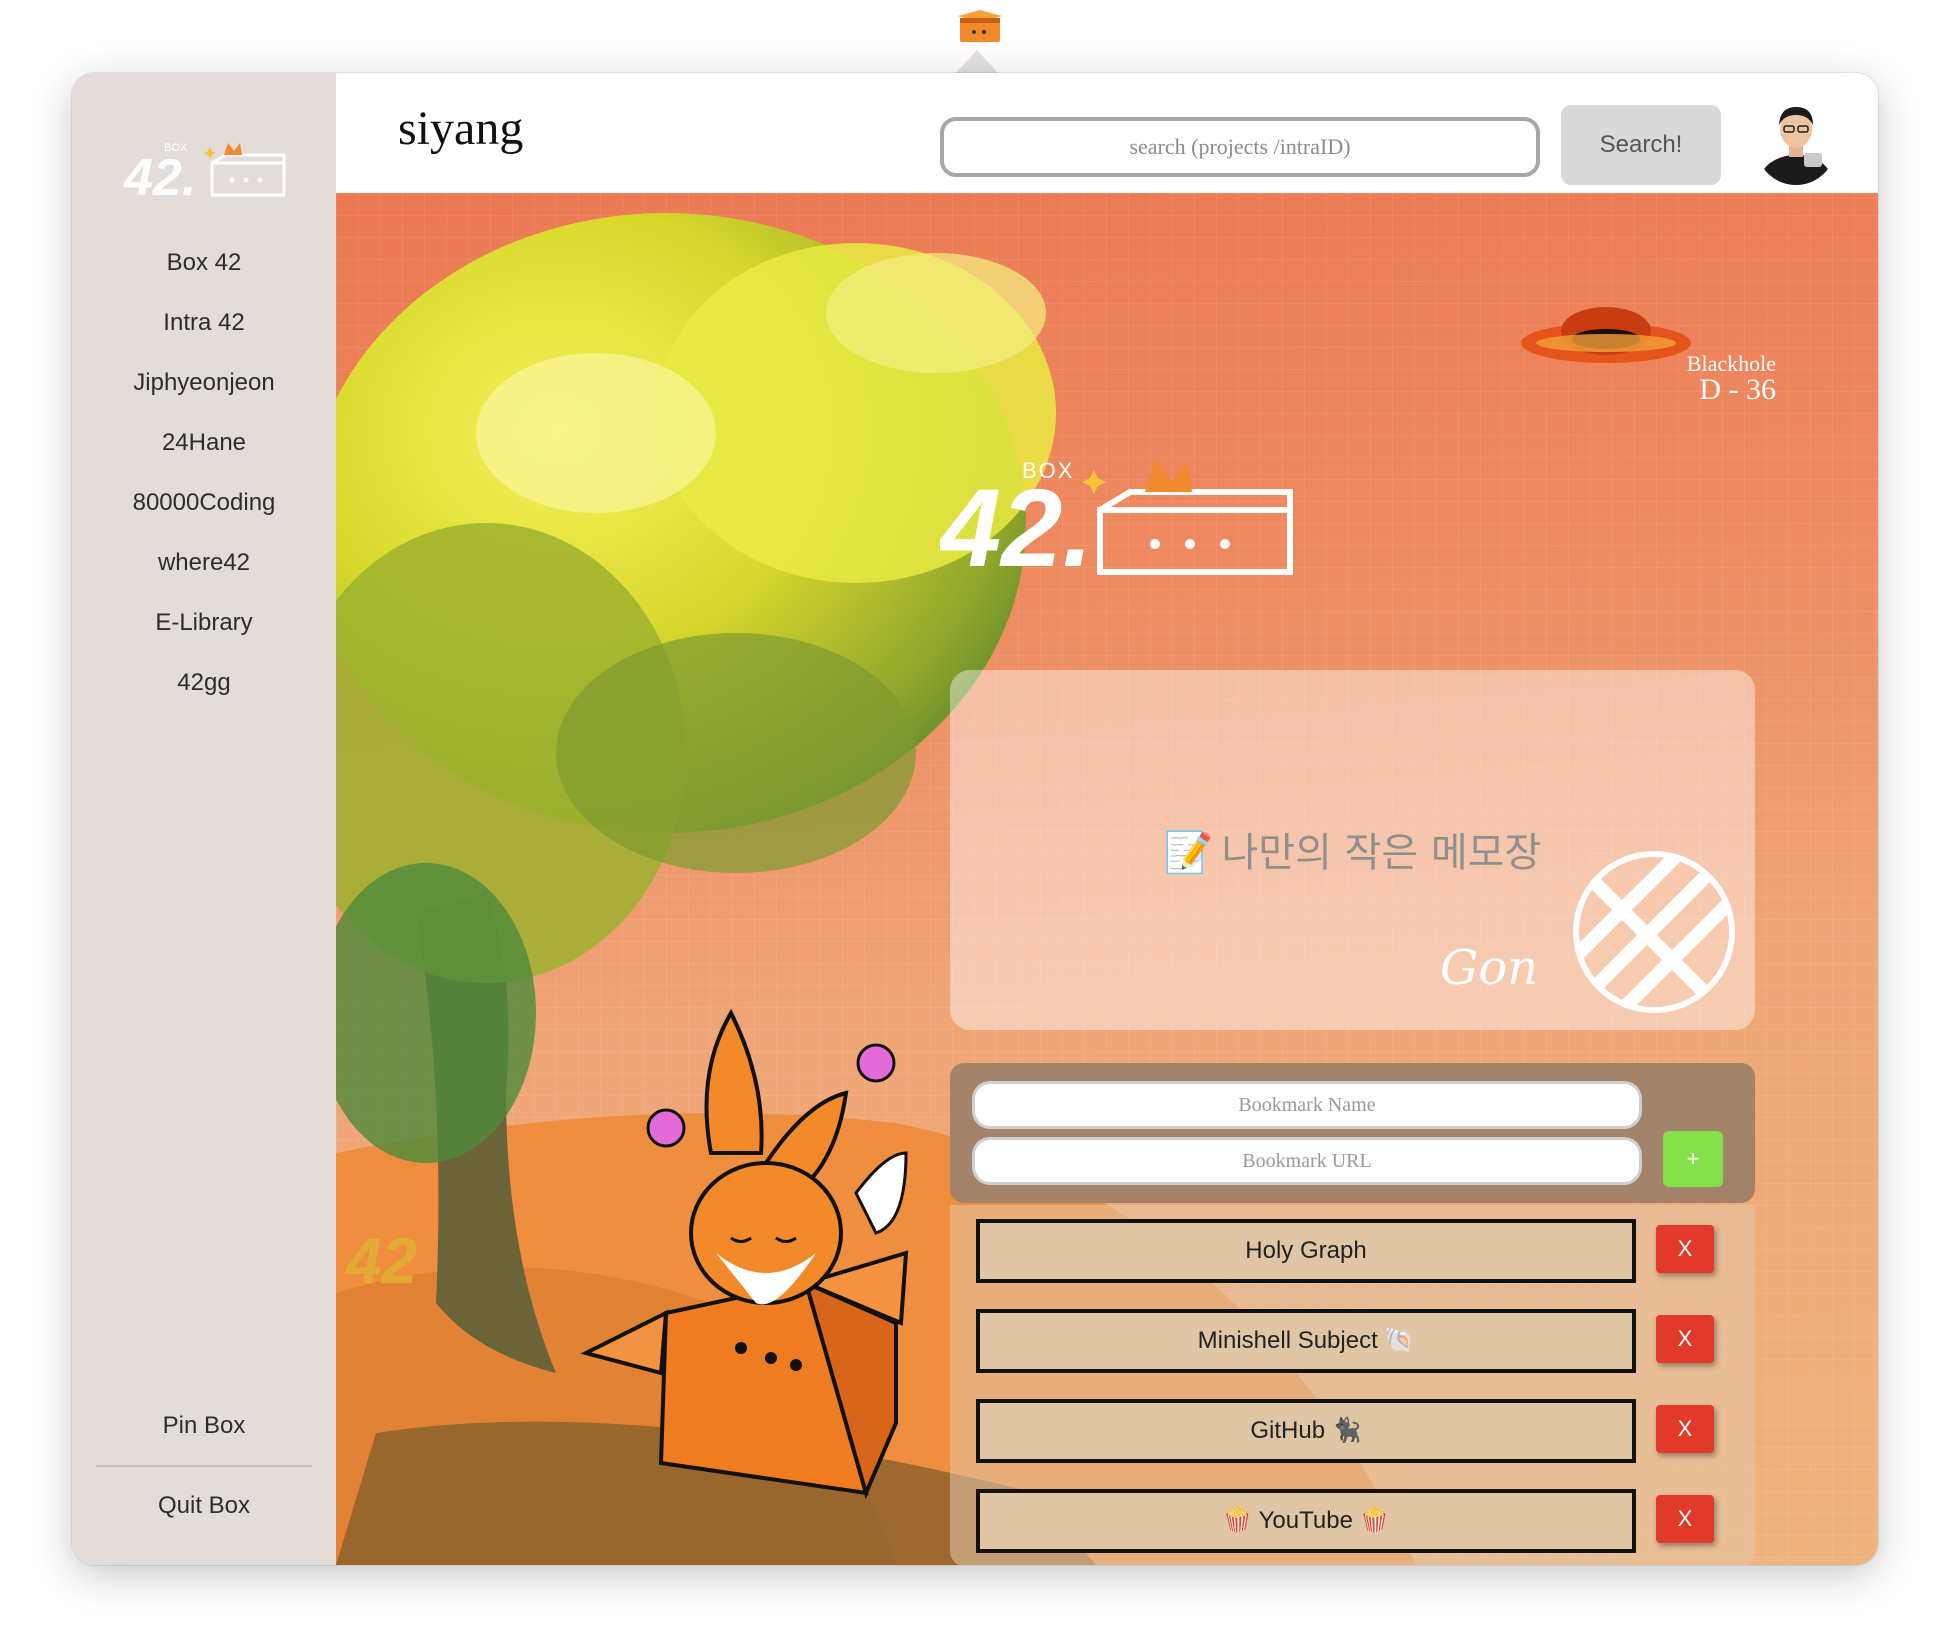  I want to click on sidebar-item-where42: where42, so click(204, 563).